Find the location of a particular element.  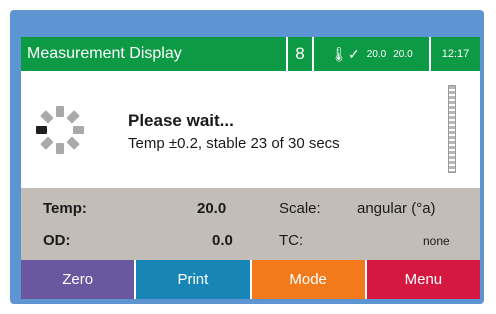

mode-button: Mode is located at coordinates (309, 279).